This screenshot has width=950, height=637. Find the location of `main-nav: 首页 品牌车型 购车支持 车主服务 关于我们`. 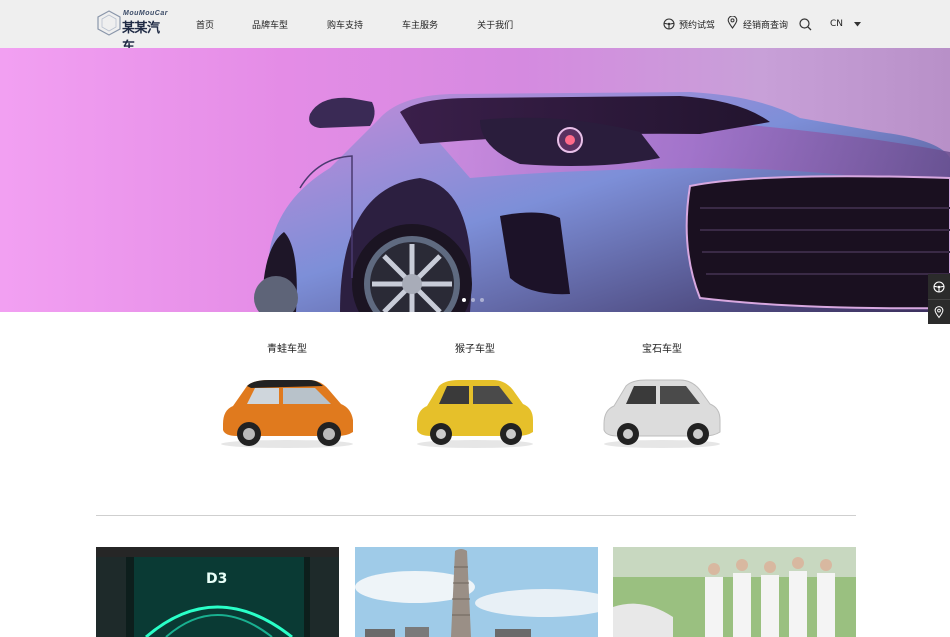

main-nav: 首页 品牌车型 购车支持 车主服务 关于我们 is located at coordinates (354, 24).